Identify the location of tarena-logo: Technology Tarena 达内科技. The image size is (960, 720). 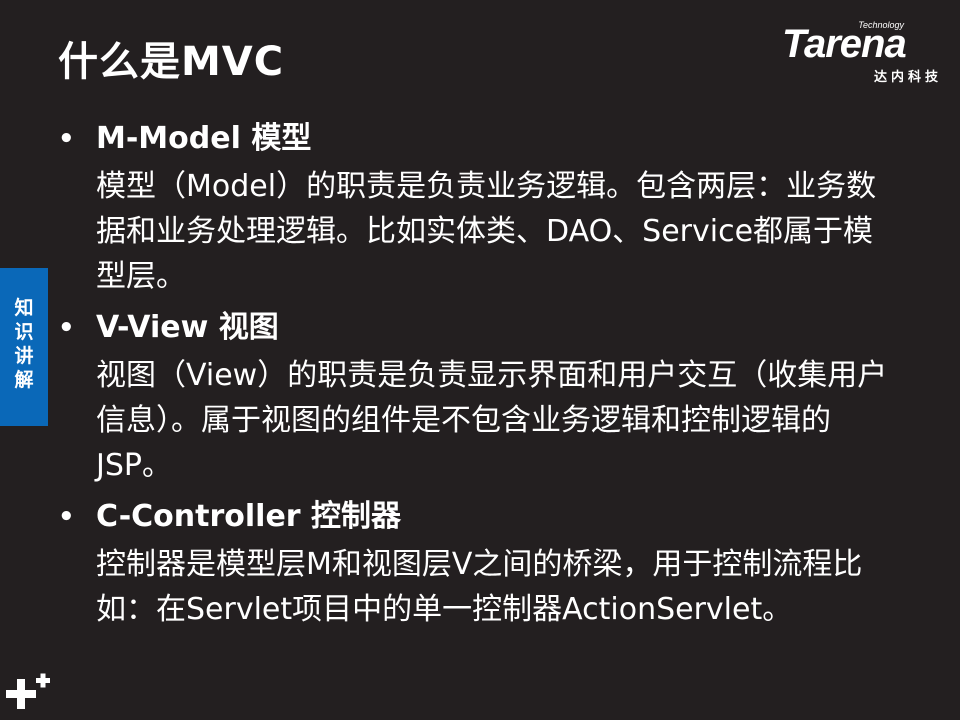
(863, 52).